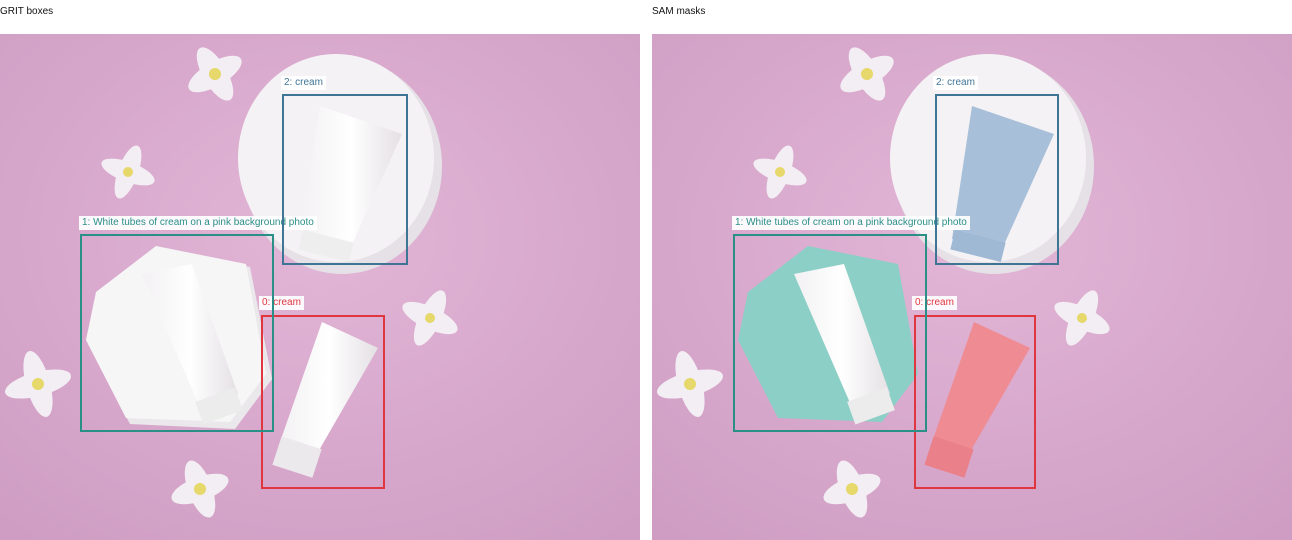 The height and width of the screenshot is (540, 1292). Describe the element at coordinates (27, 11) in the screenshot. I see `panel-title-left: GRIT boxes` at that location.